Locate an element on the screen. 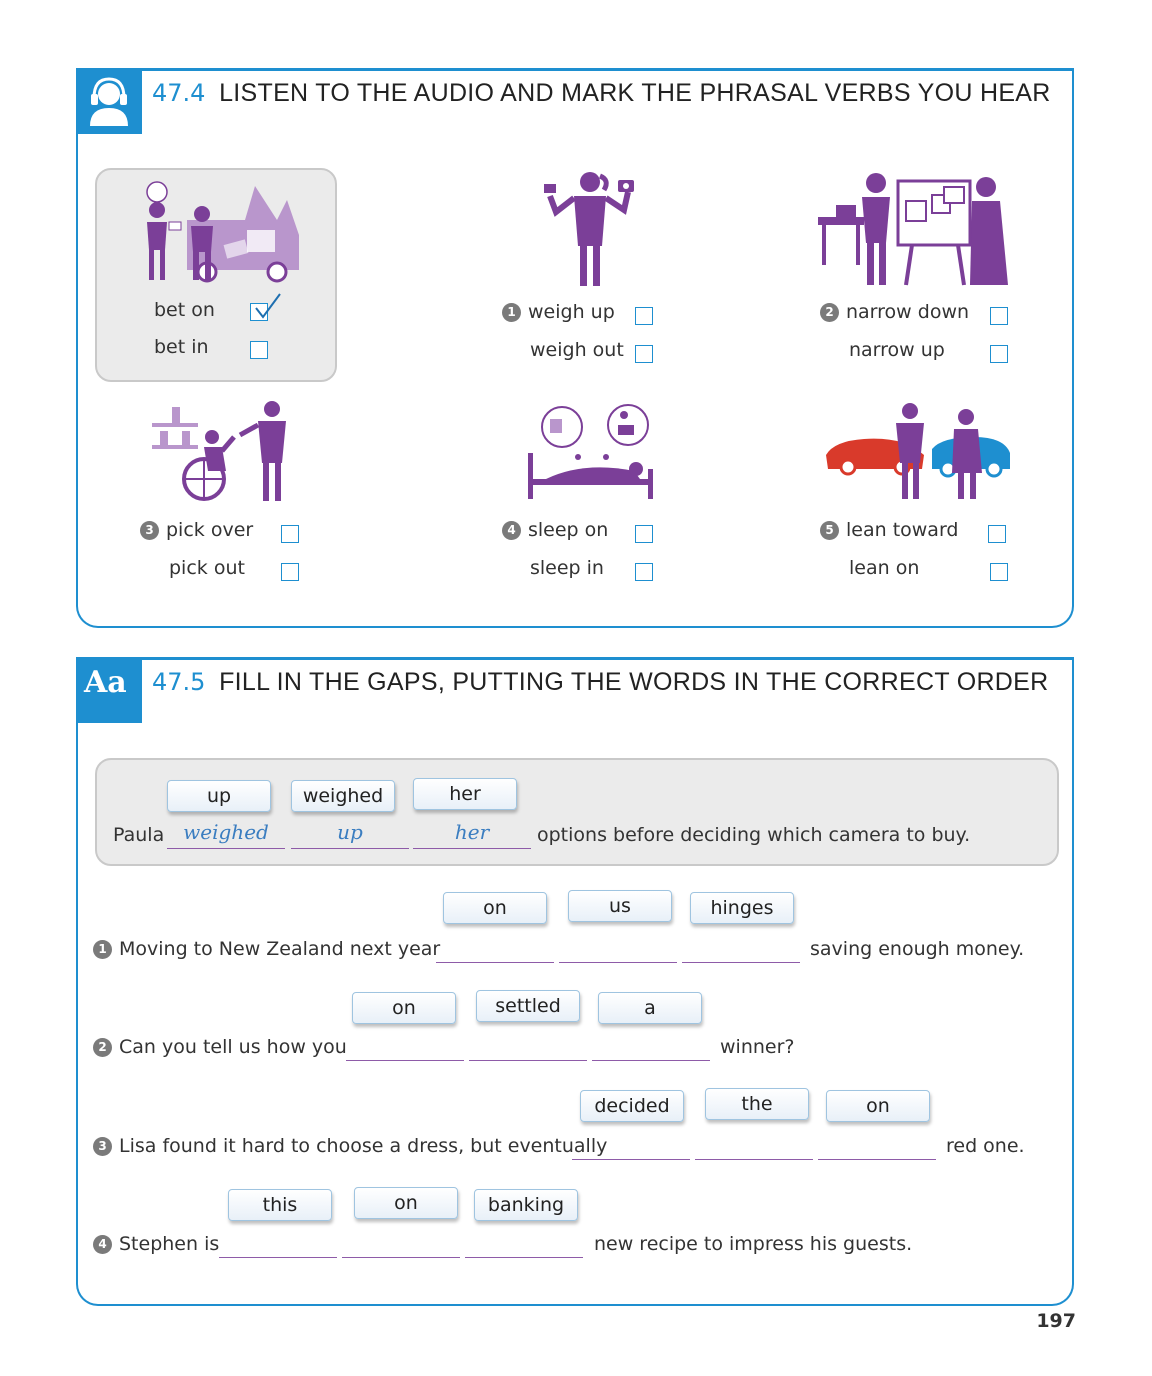 This screenshot has height=1376, width=1152. item-3-option-a: 3 pick over is located at coordinates (196, 530).